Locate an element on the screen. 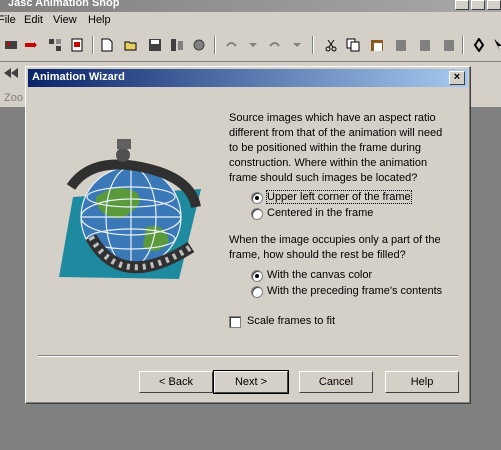 Image resolution: width=501 pixels, height=450 pixels. dialog-title-bar: Animation Wizard × is located at coordinates (248, 78).